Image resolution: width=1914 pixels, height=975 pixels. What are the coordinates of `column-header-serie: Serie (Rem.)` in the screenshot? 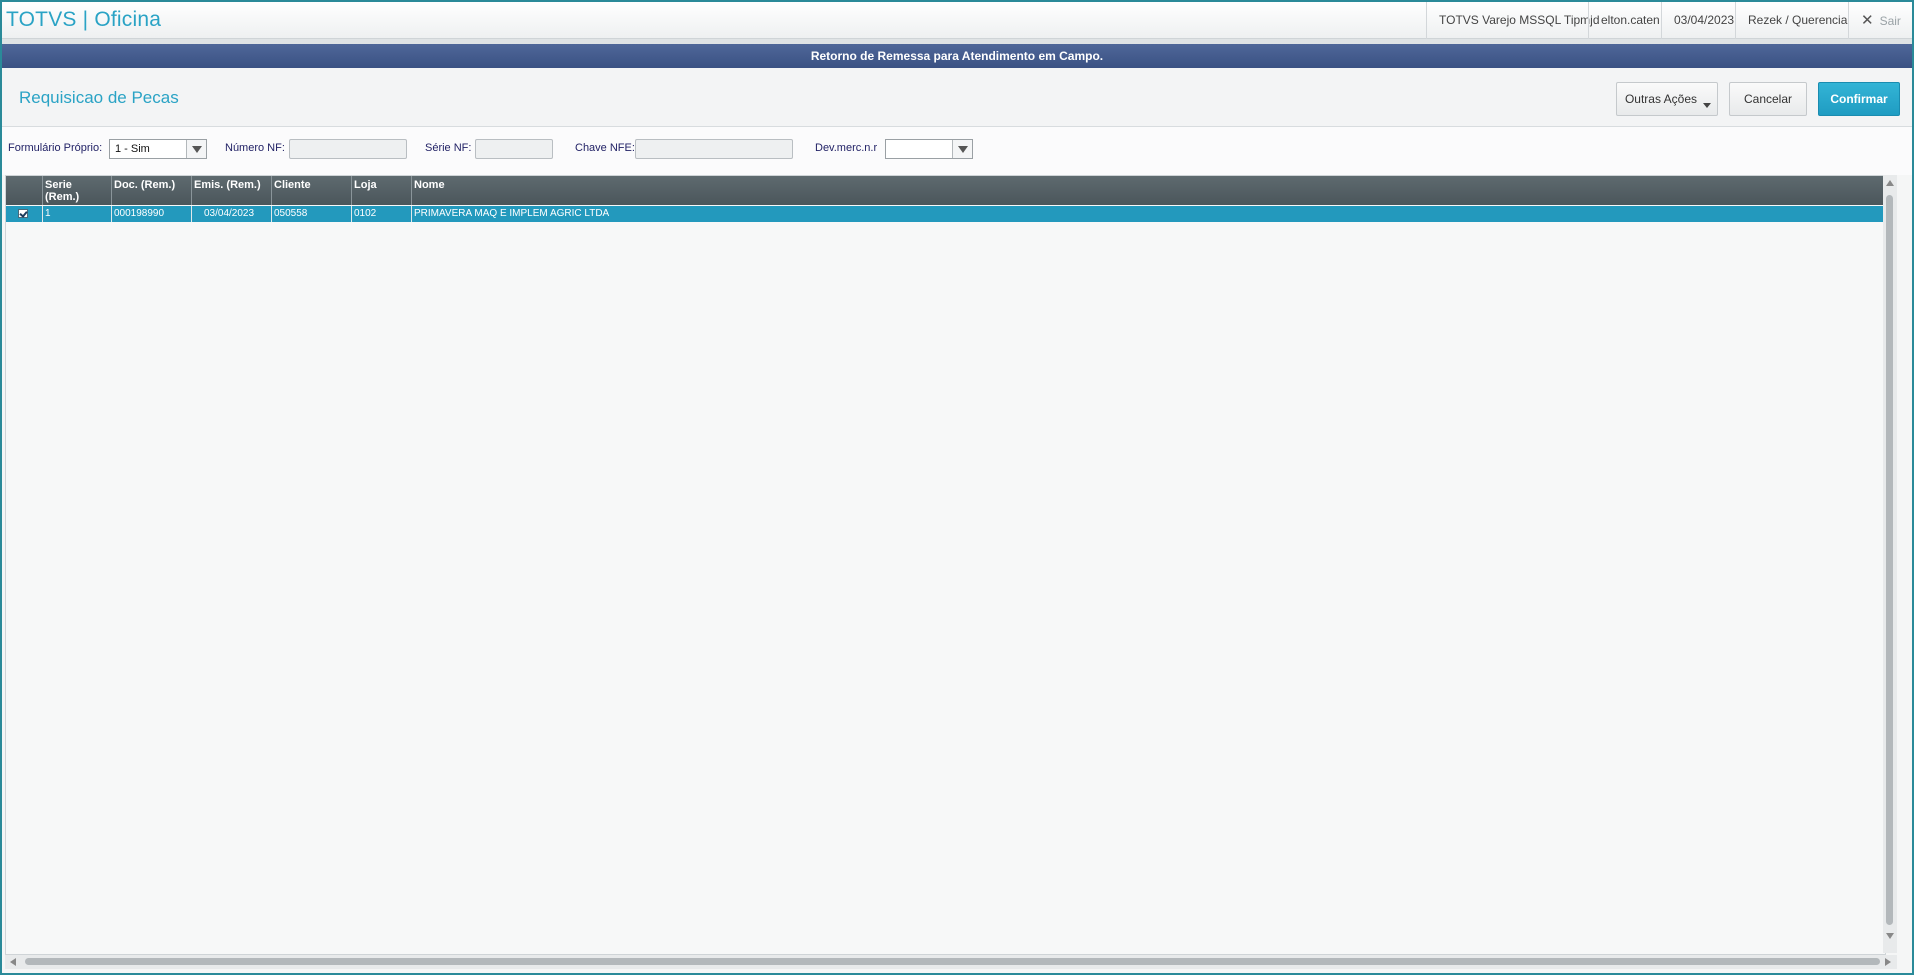 It's located at (77, 190).